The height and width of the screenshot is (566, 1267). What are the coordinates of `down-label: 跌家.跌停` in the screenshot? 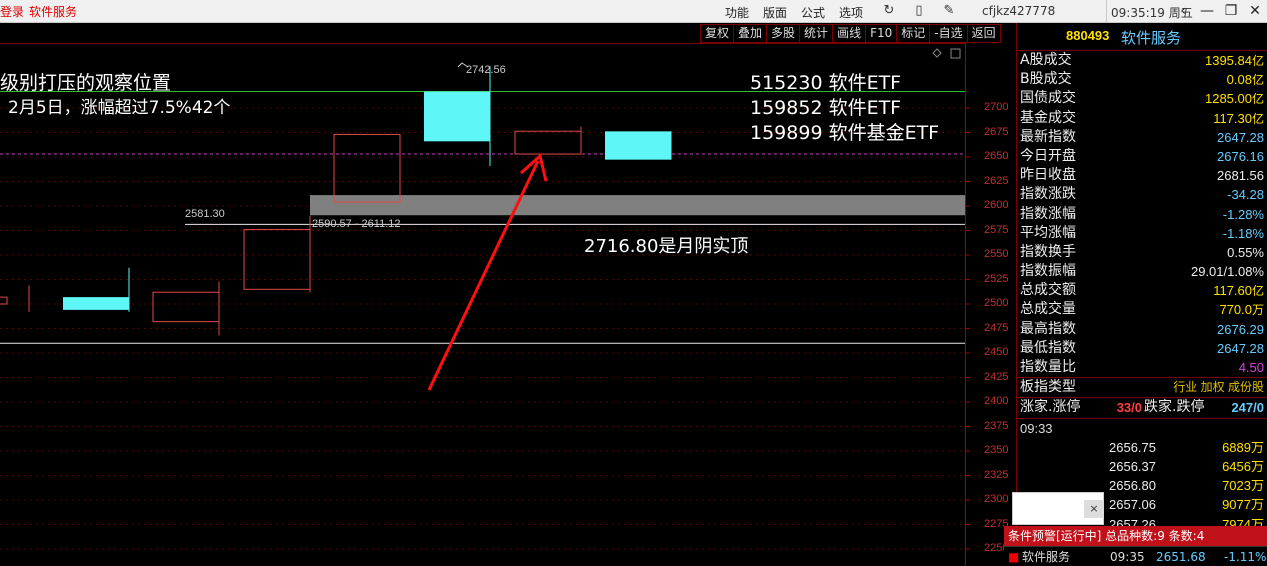 It's located at (1174, 407).